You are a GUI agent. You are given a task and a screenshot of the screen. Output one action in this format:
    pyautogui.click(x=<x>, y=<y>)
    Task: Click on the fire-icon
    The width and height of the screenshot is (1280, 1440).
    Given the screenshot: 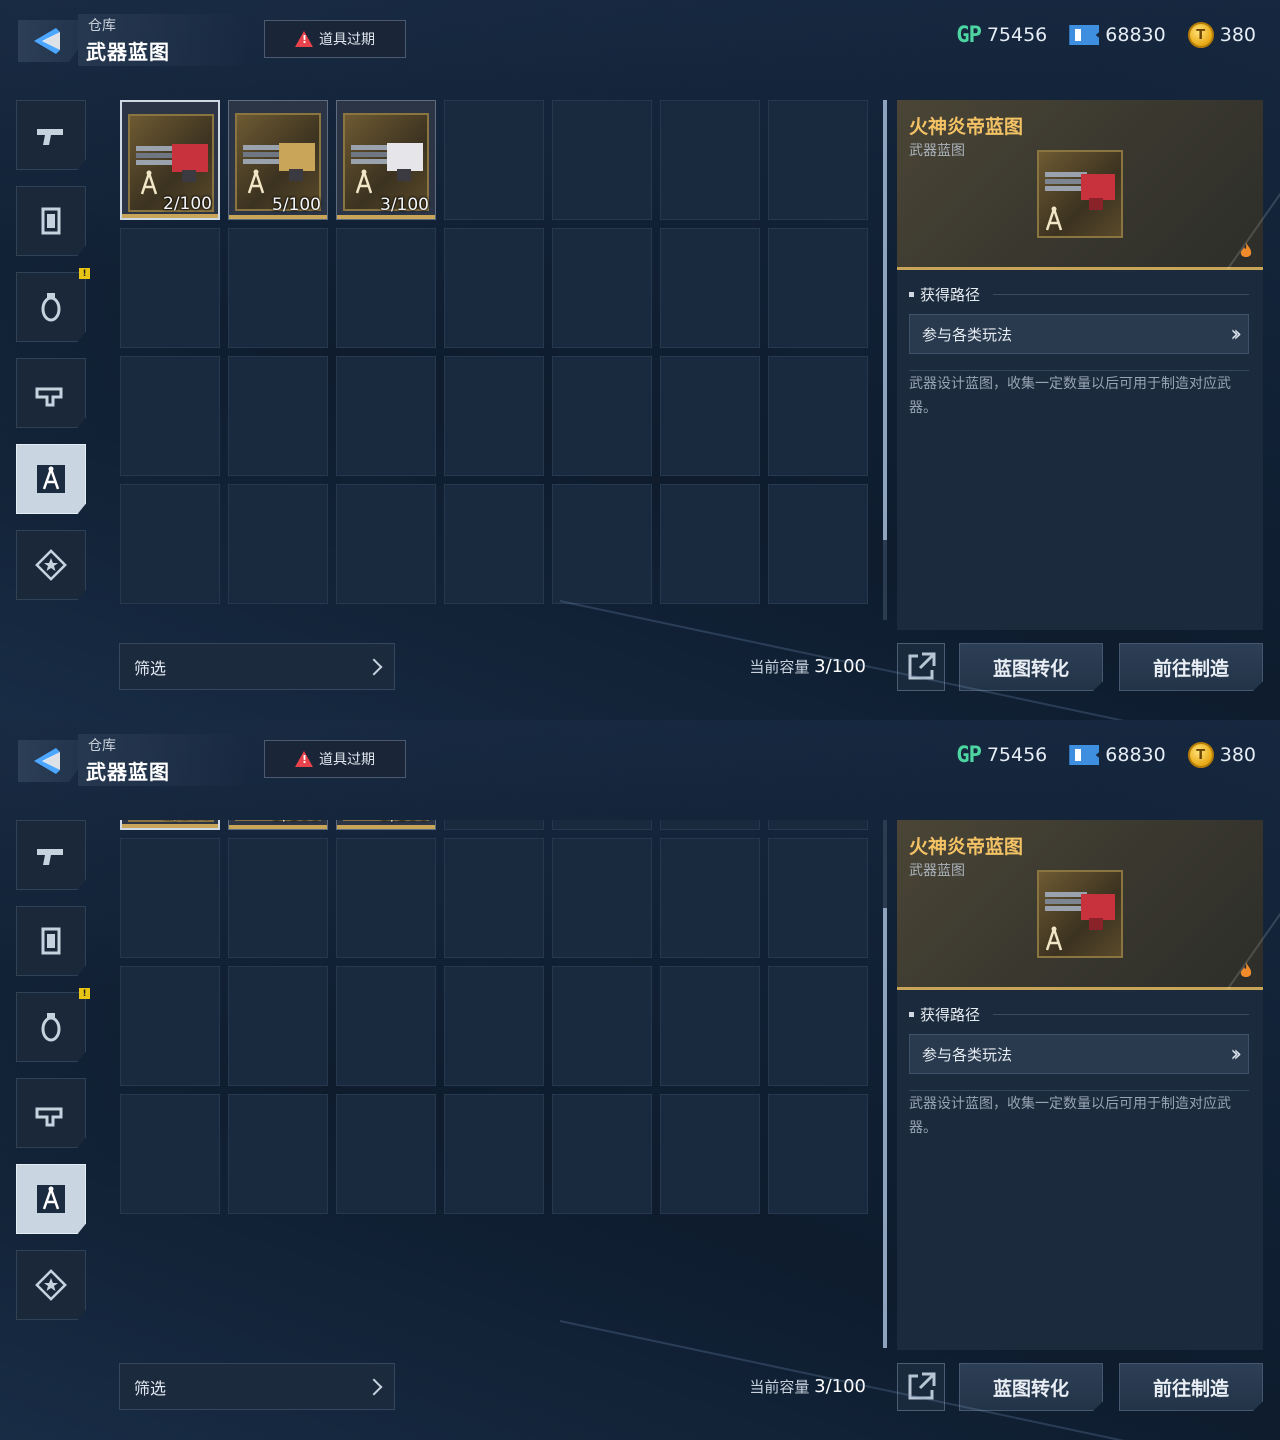 What is the action you would take?
    pyautogui.click(x=1246, y=969)
    